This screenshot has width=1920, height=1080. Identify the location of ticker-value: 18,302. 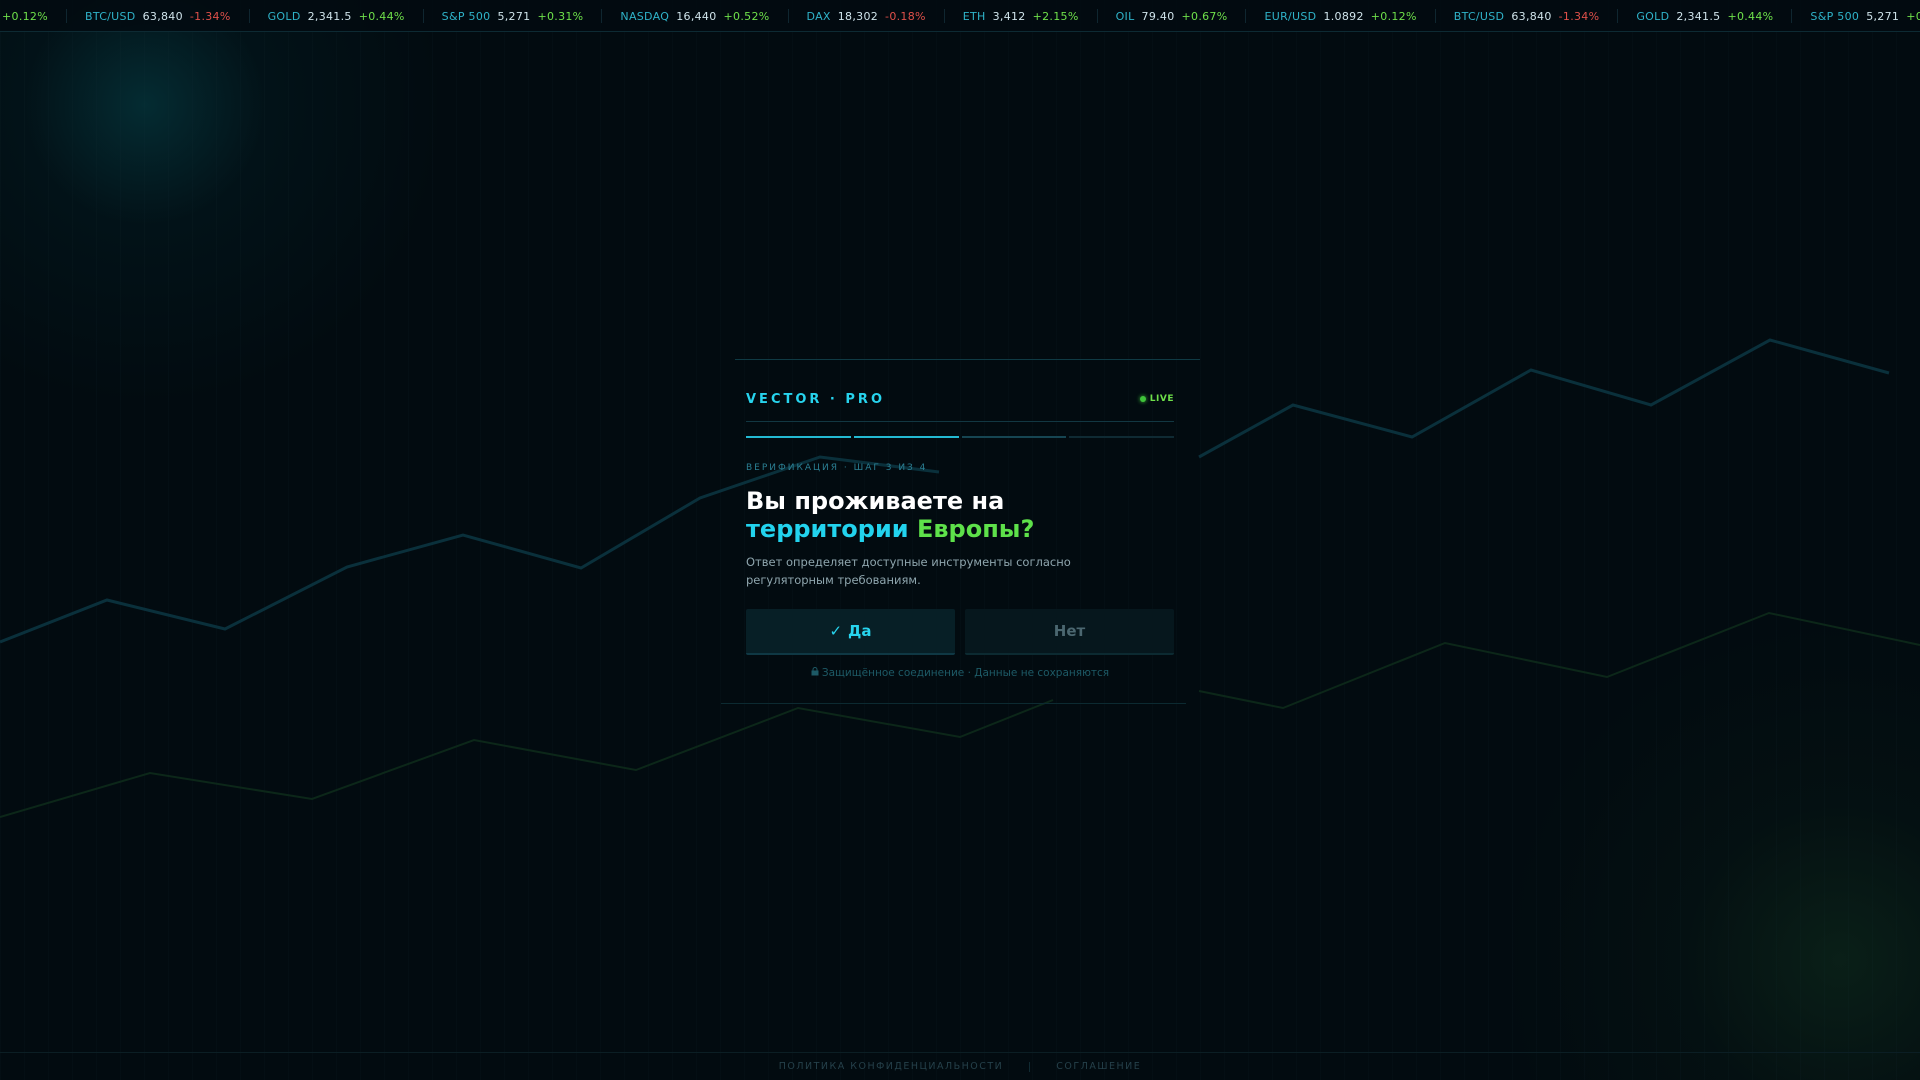
(858, 16).